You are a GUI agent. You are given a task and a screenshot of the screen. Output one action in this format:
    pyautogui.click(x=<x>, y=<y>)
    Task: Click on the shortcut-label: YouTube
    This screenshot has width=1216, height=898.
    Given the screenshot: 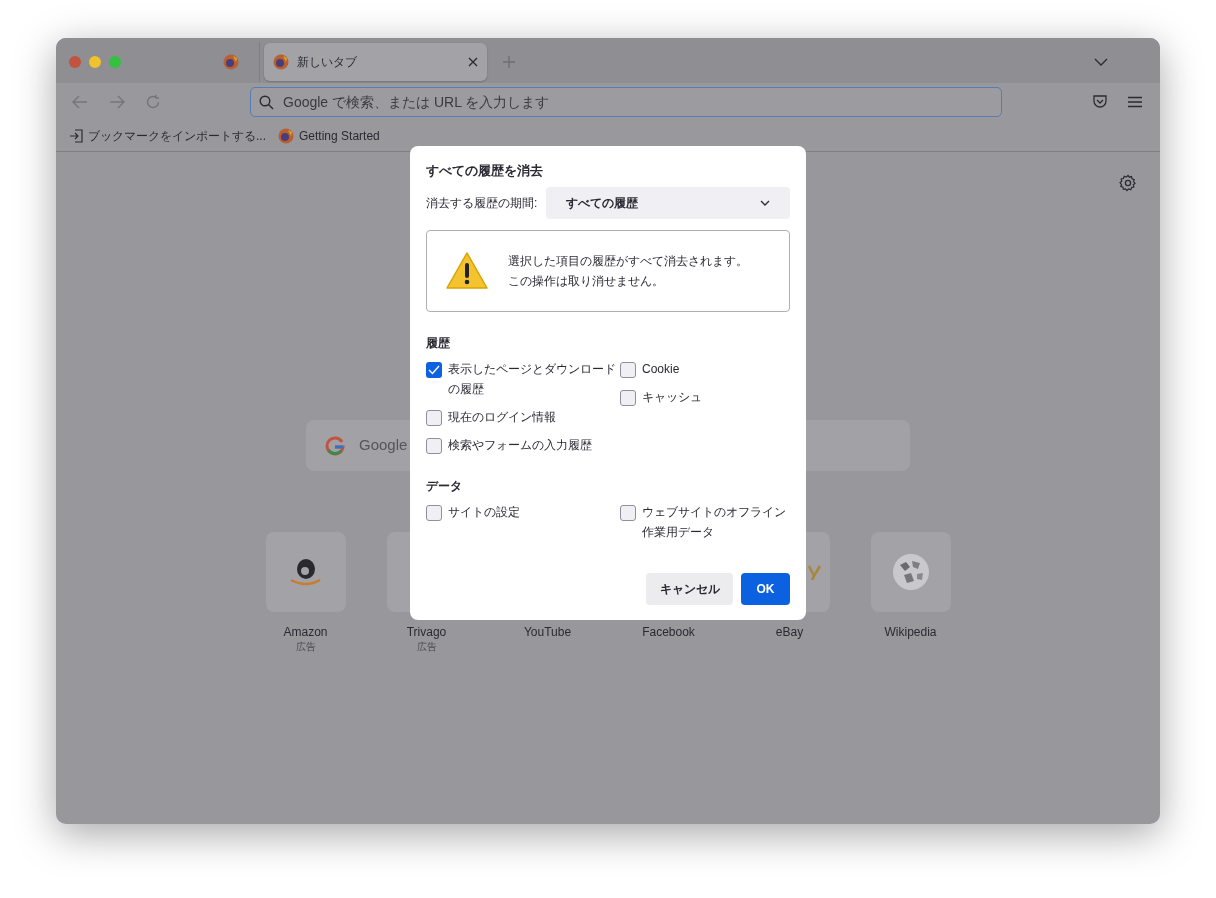 What is the action you would take?
    pyautogui.click(x=547, y=632)
    